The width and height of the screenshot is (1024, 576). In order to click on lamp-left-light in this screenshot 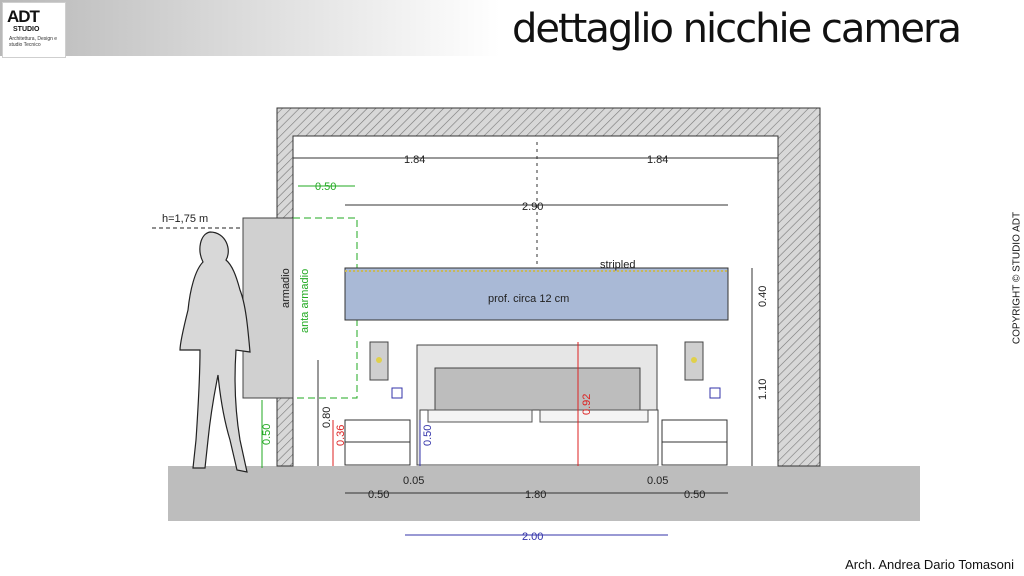, I will do `click(379, 360)`.